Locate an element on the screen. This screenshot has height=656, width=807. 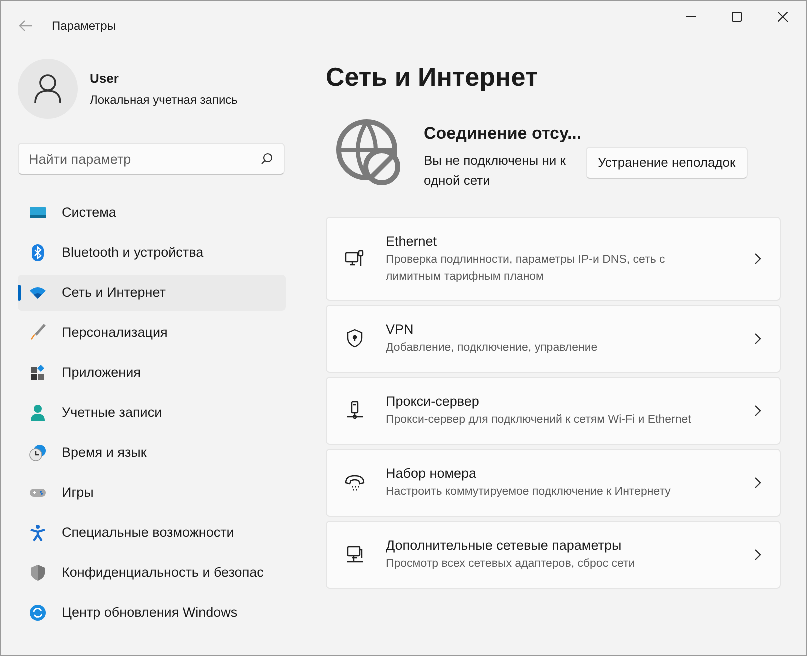
close-icon is located at coordinates (783, 17).